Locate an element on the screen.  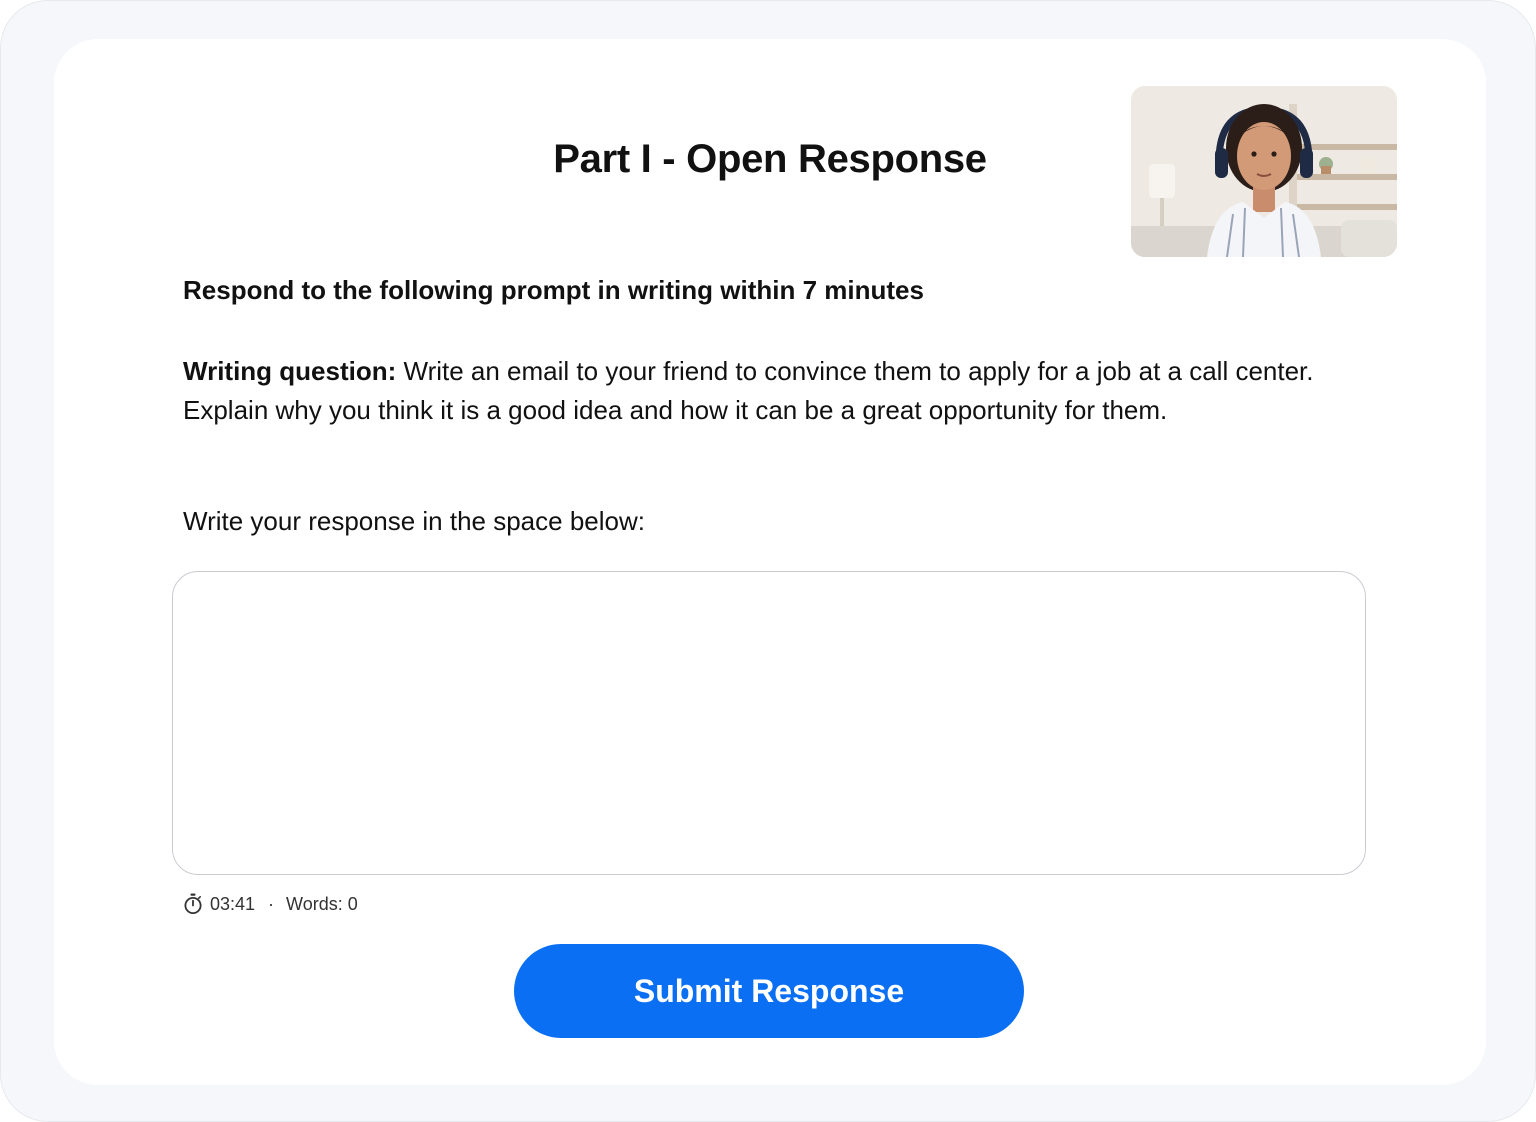
response-label: Write your response in the space below: is located at coordinates (414, 521).